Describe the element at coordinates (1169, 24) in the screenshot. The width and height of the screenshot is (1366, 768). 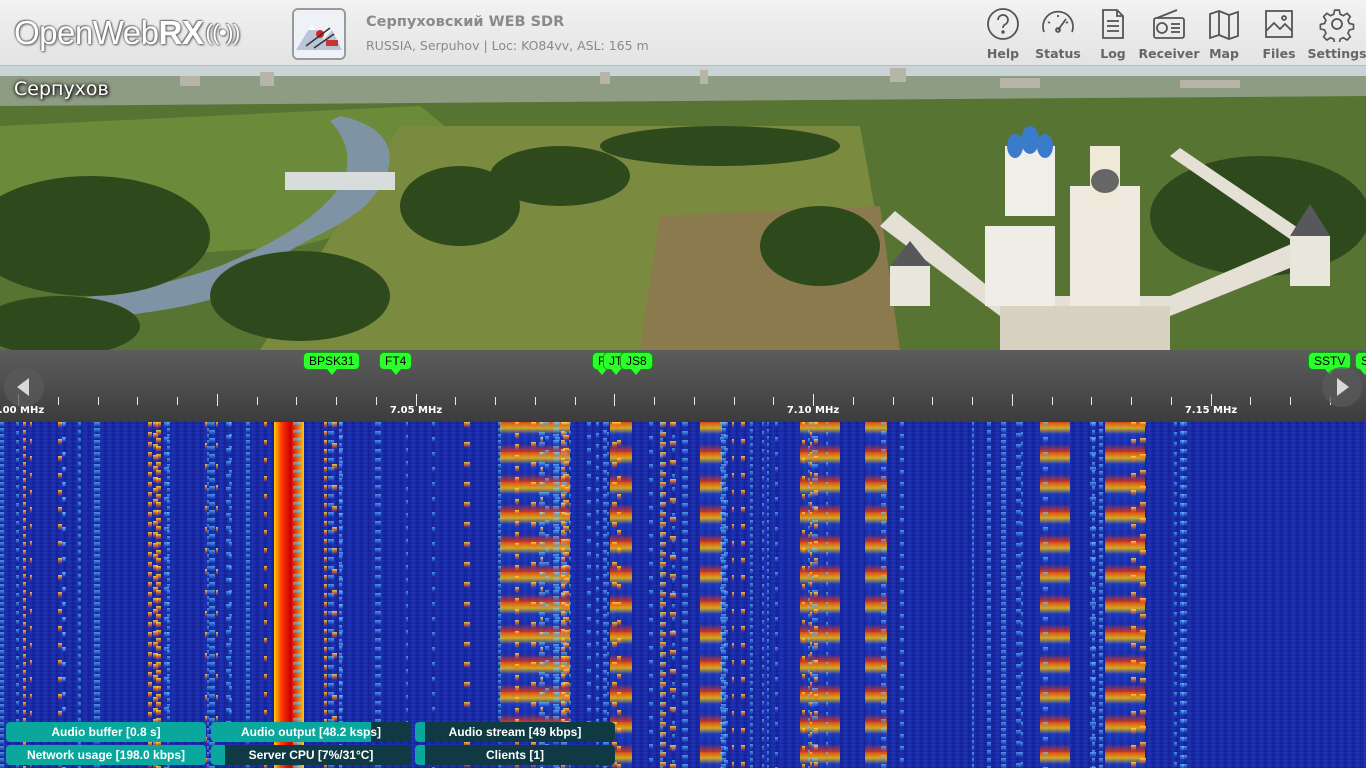
I see `radio-icon` at that location.